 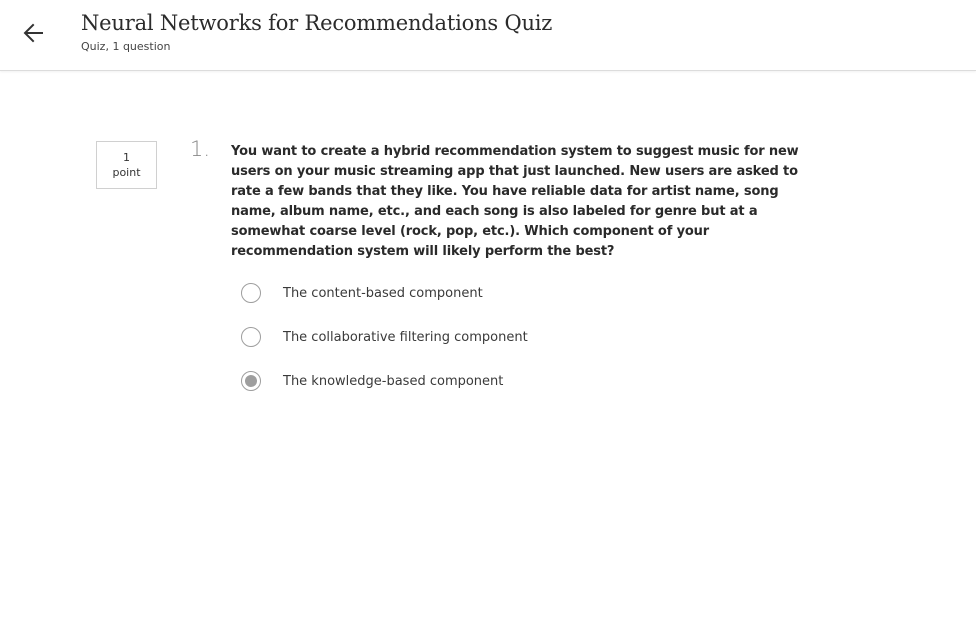 I want to click on answer-option: The knowledge-based component, so click(x=372, y=381).